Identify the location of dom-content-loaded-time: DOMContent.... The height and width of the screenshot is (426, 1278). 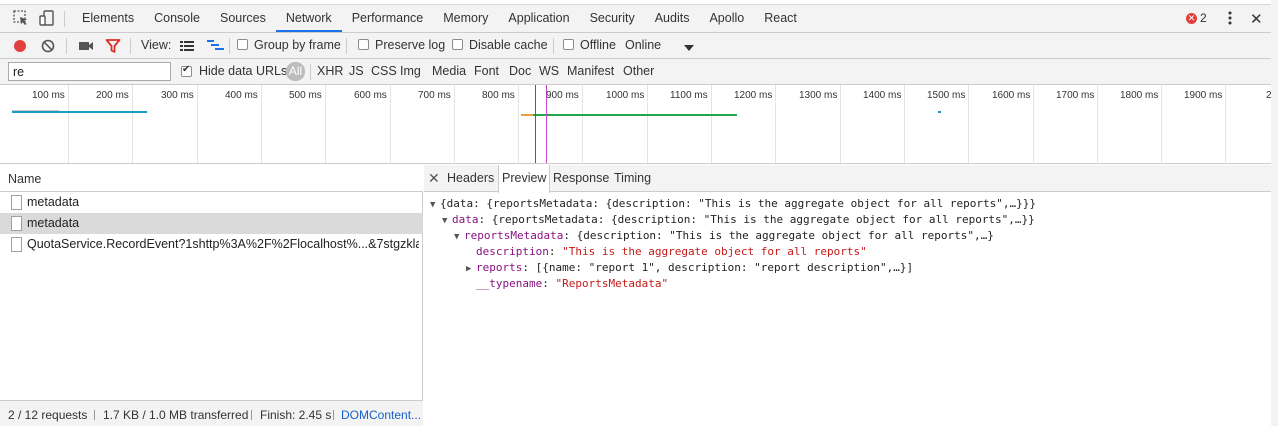
(381, 415).